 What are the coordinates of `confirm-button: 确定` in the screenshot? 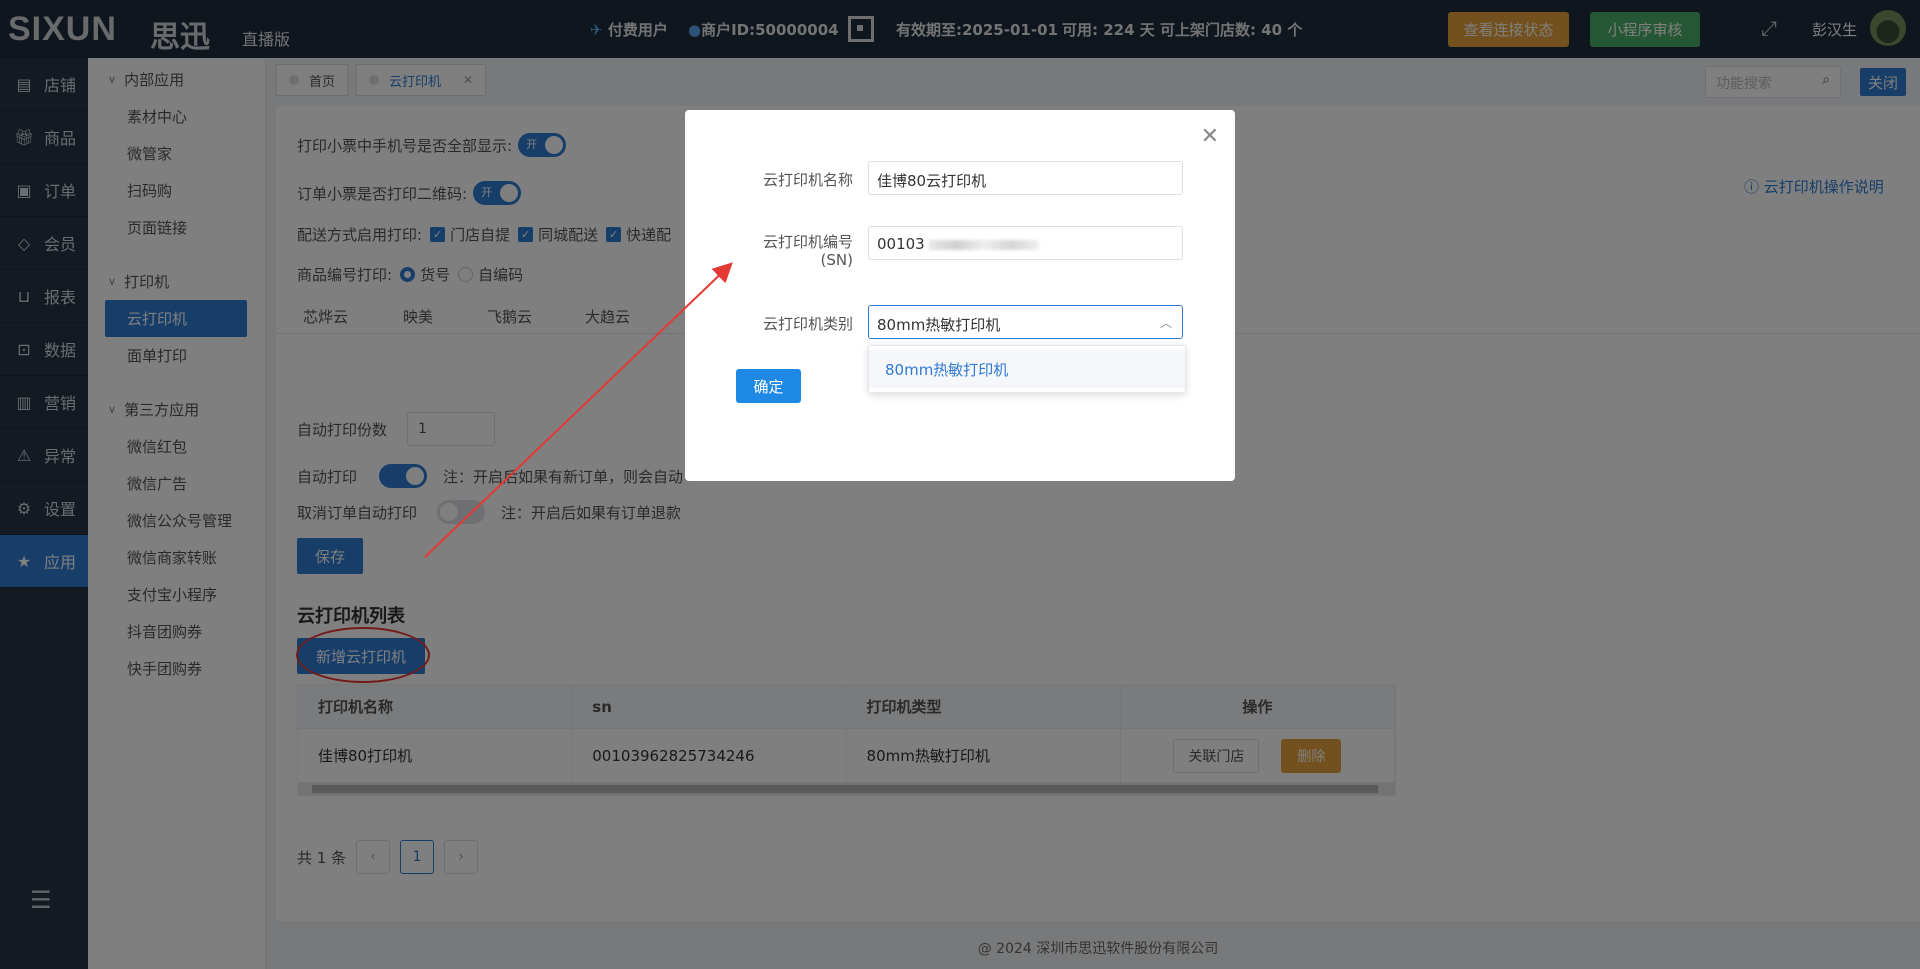 It's located at (768, 386).